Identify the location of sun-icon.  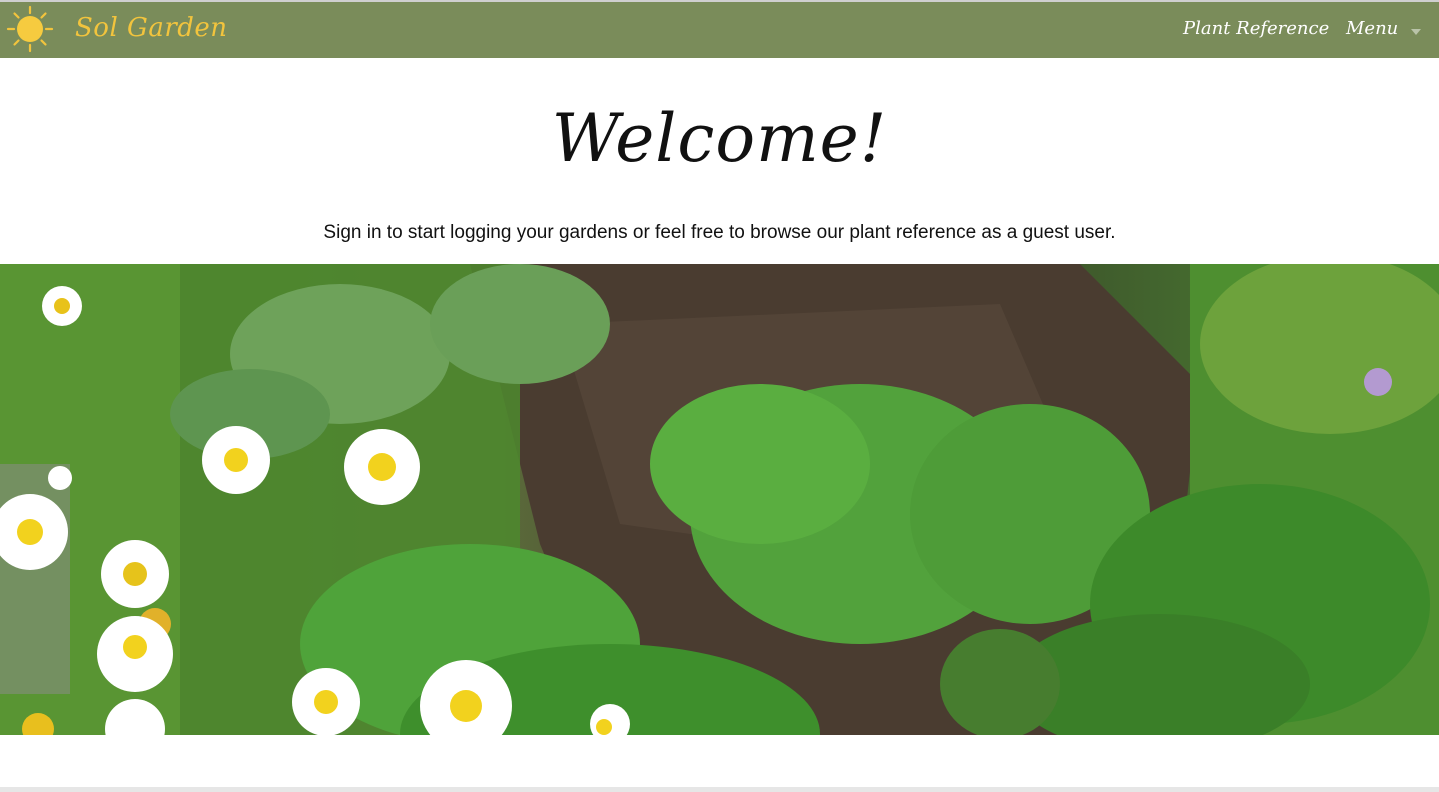
(30, 29).